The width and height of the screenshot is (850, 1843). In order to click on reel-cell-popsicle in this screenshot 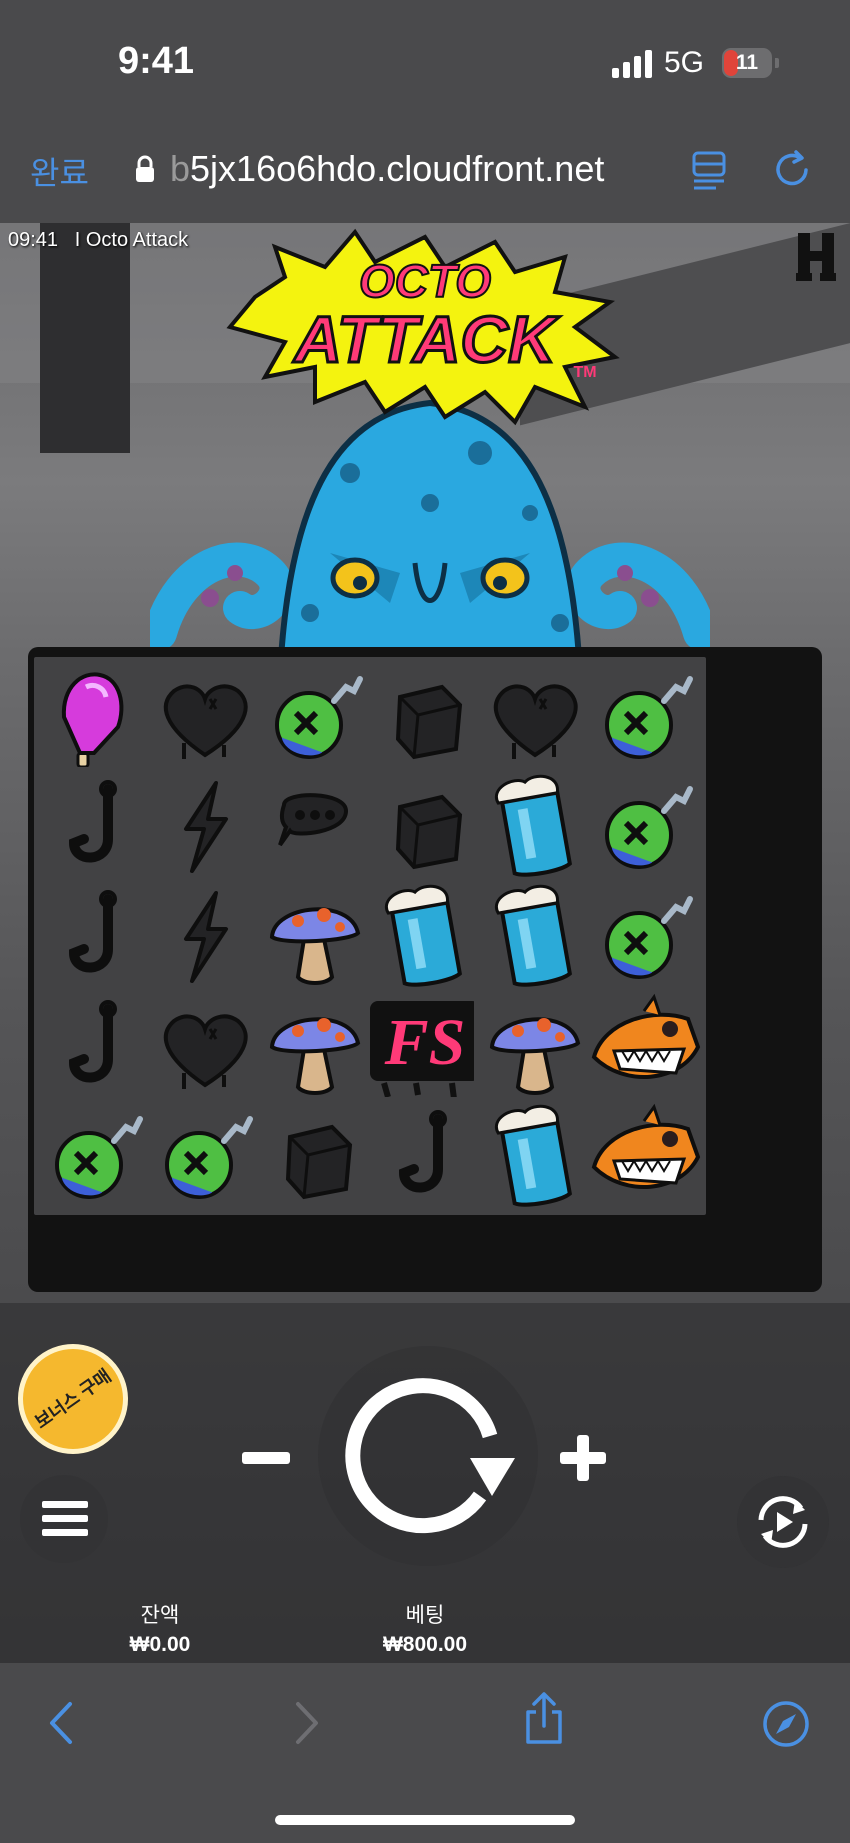, I will do `click(95, 716)`.